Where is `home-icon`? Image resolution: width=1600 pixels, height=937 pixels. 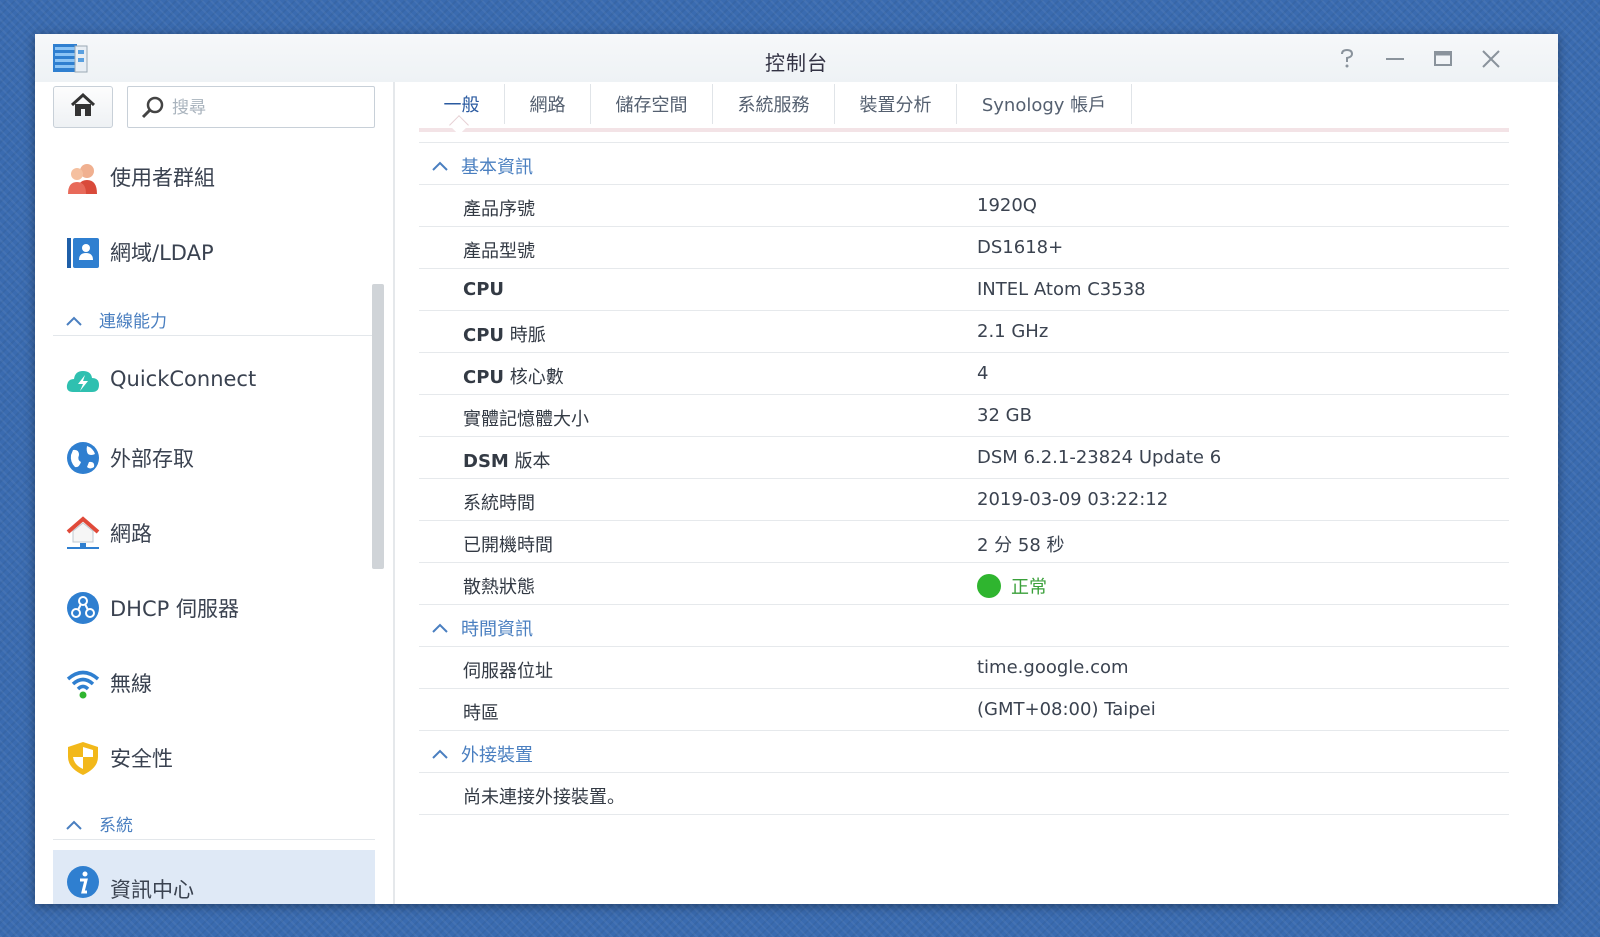
home-icon is located at coordinates (83, 107).